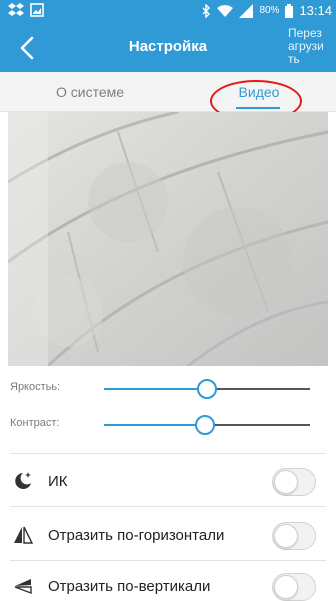 The width and height of the screenshot is (336, 601). I want to click on brightness-fill, so click(155, 389).